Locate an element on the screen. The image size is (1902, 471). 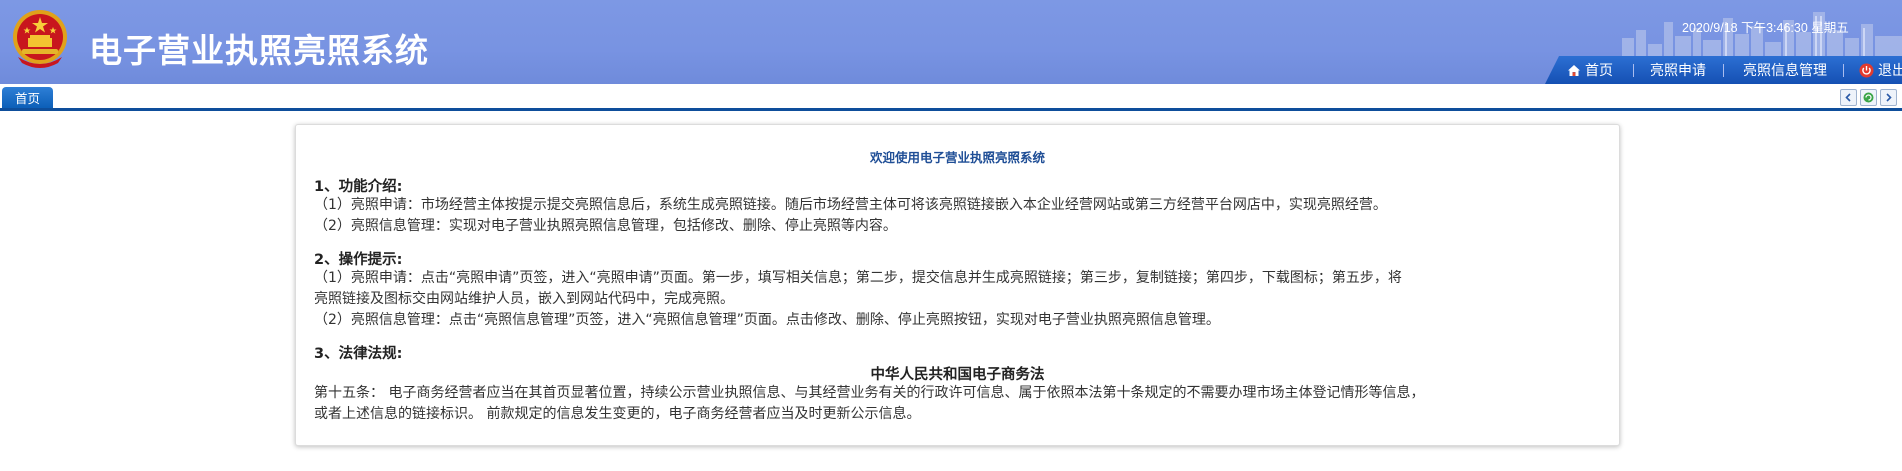
refresh-icon is located at coordinates (1868, 97).